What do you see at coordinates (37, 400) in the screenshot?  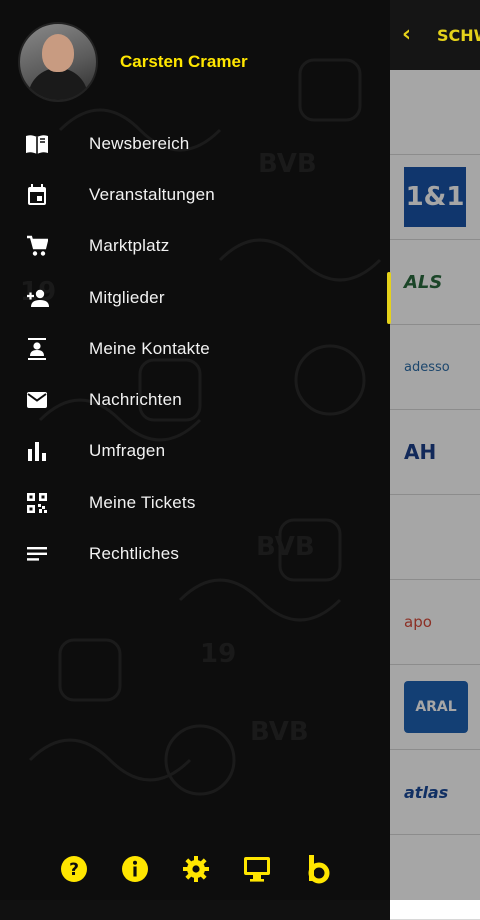 I see `mail-icon` at bounding box center [37, 400].